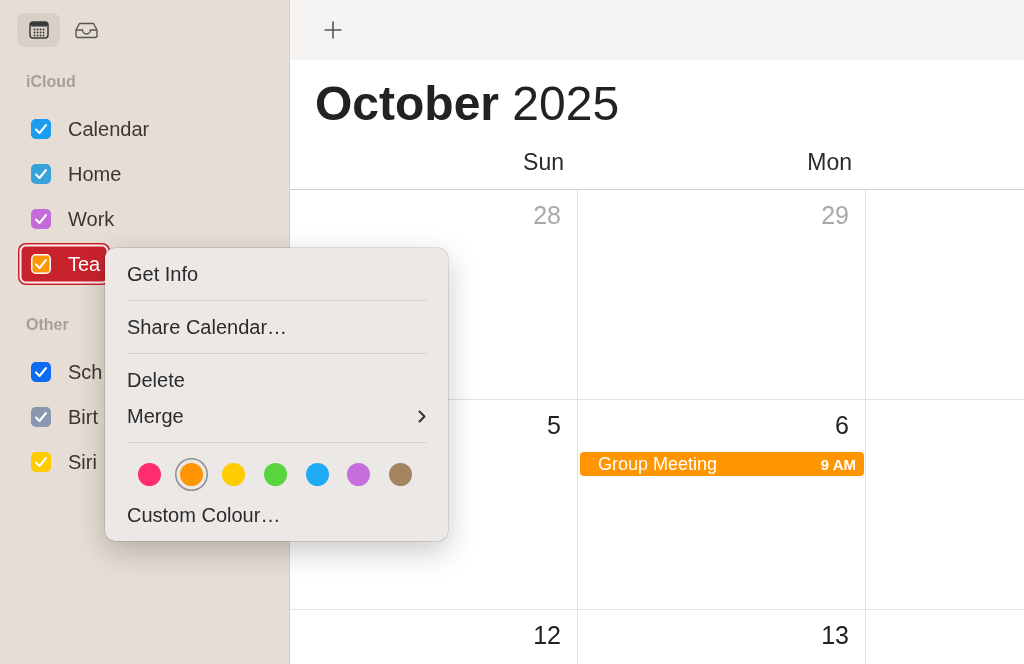 The image size is (1024, 664). I want to click on day-number: 13, so click(835, 635).